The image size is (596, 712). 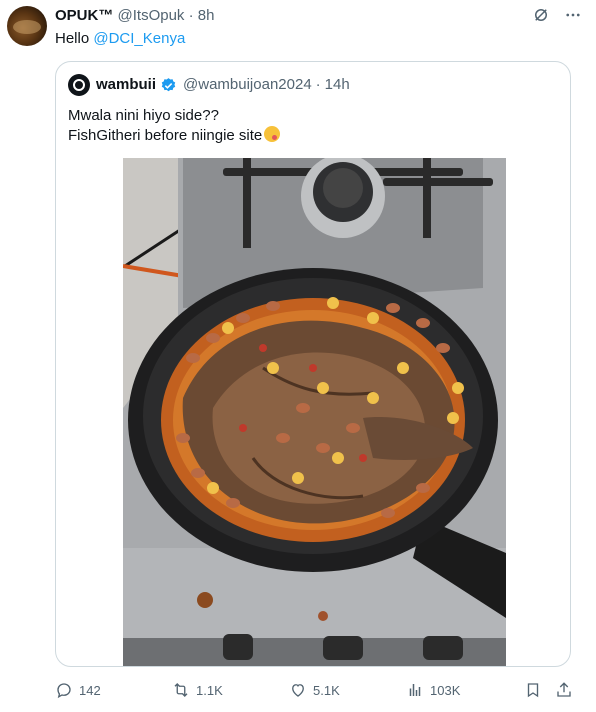 What do you see at coordinates (415, 690) in the screenshot?
I see `views-icon` at bounding box center [415, 690].